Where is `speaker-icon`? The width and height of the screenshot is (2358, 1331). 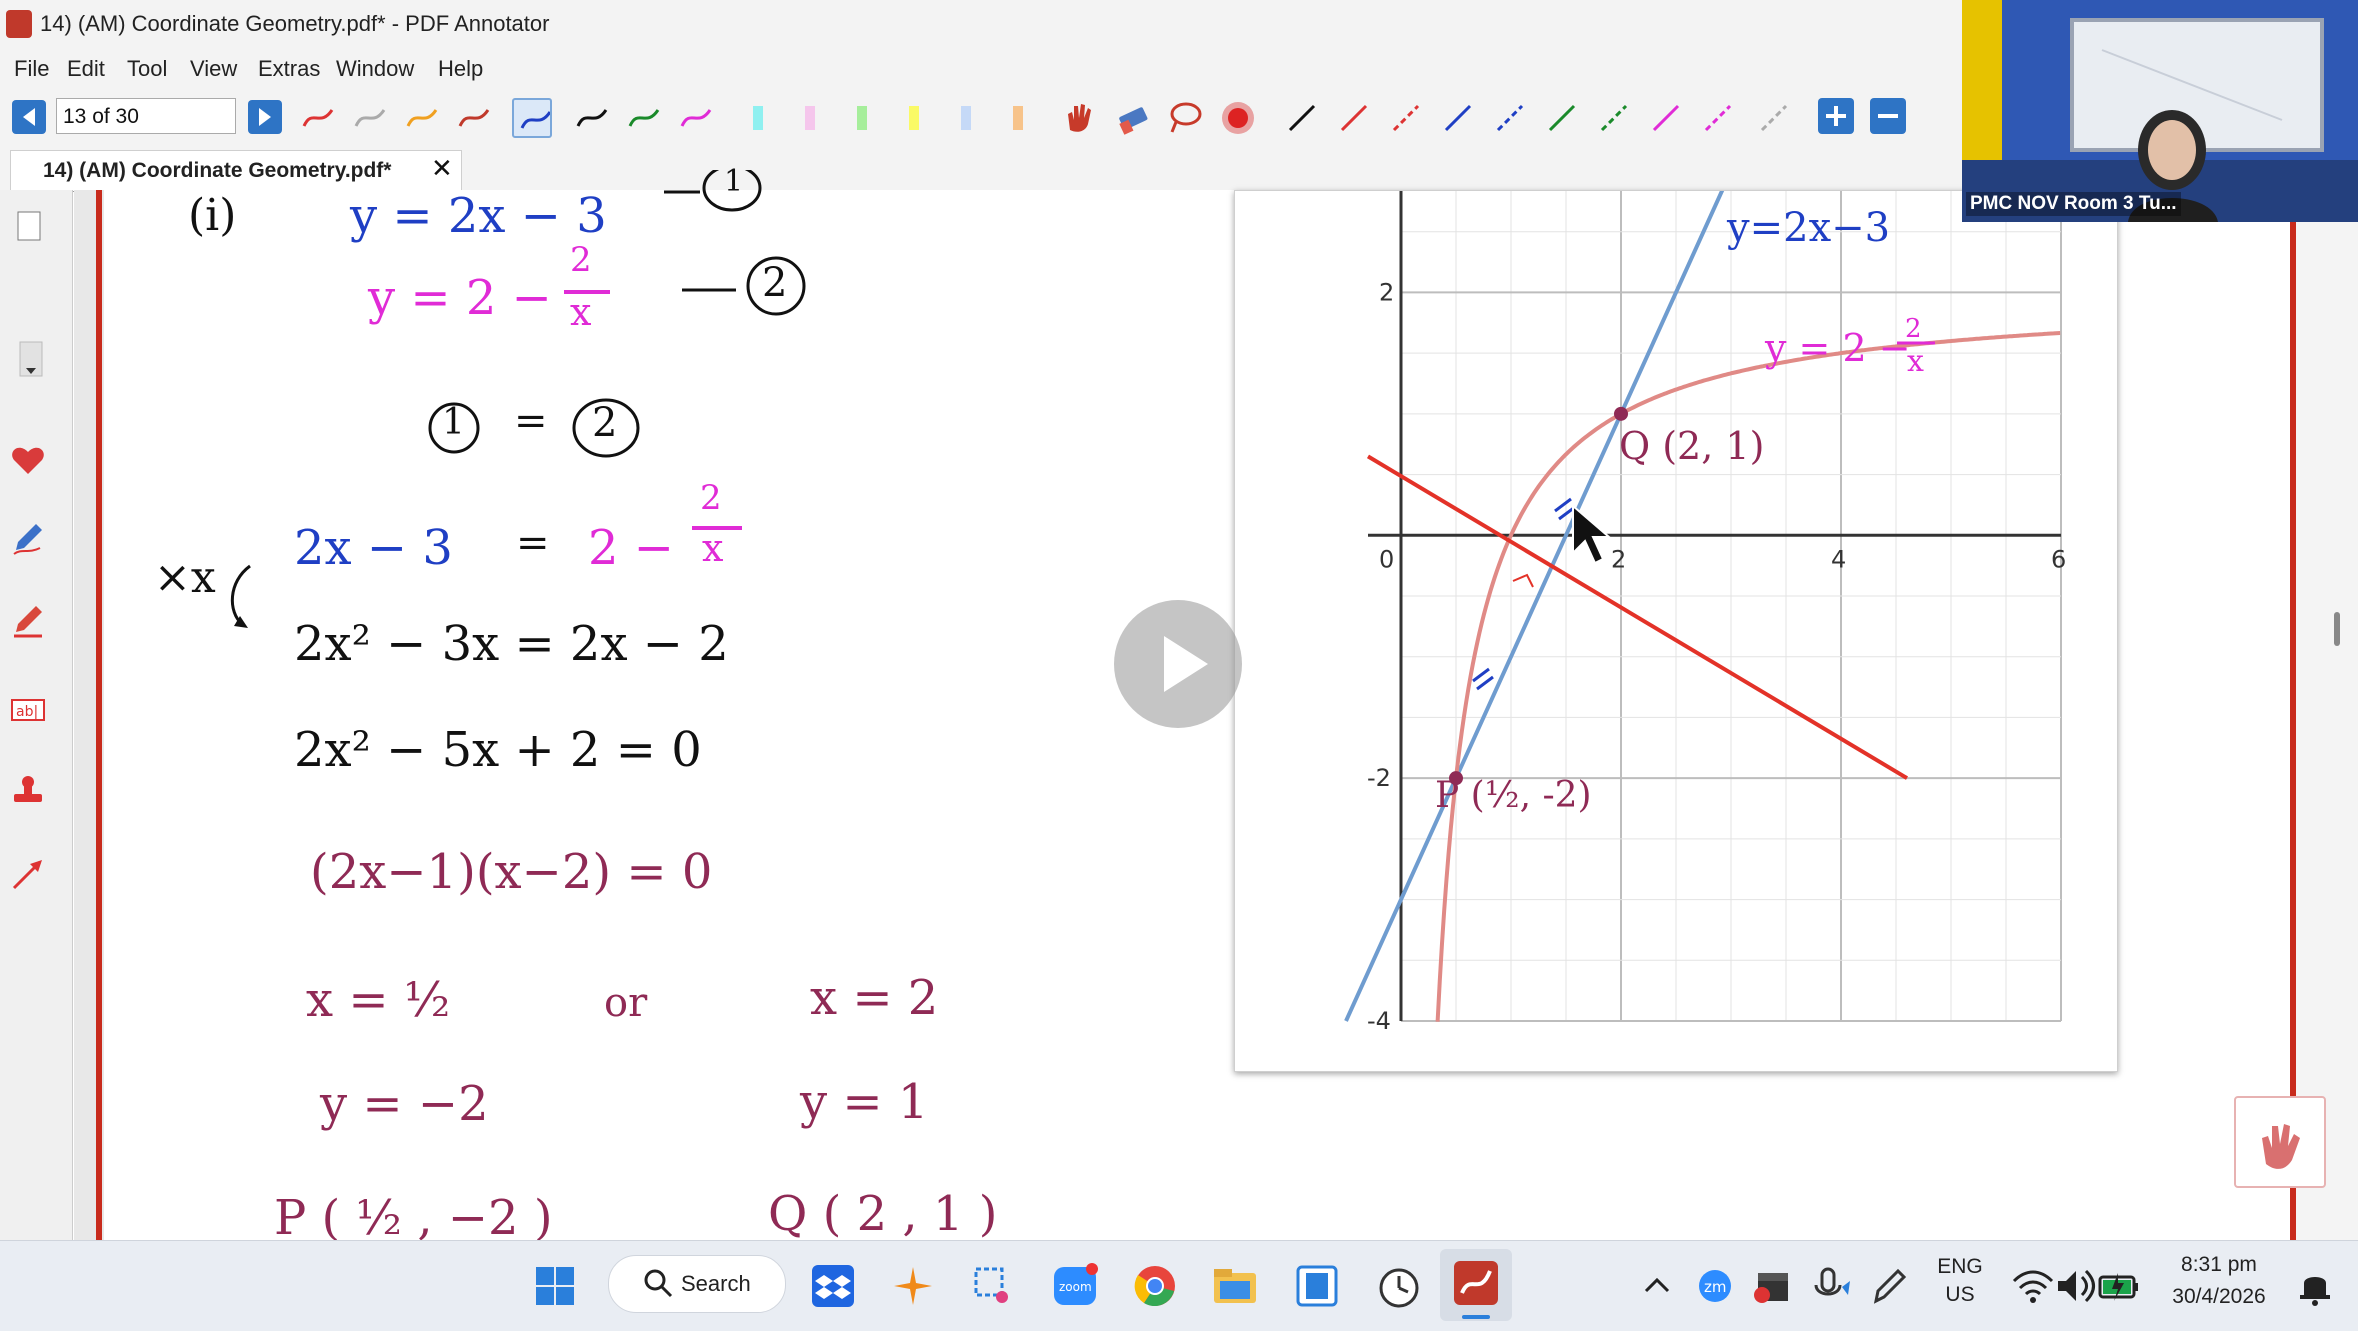 speaker-icon is located at coordinates (2075, 1286).